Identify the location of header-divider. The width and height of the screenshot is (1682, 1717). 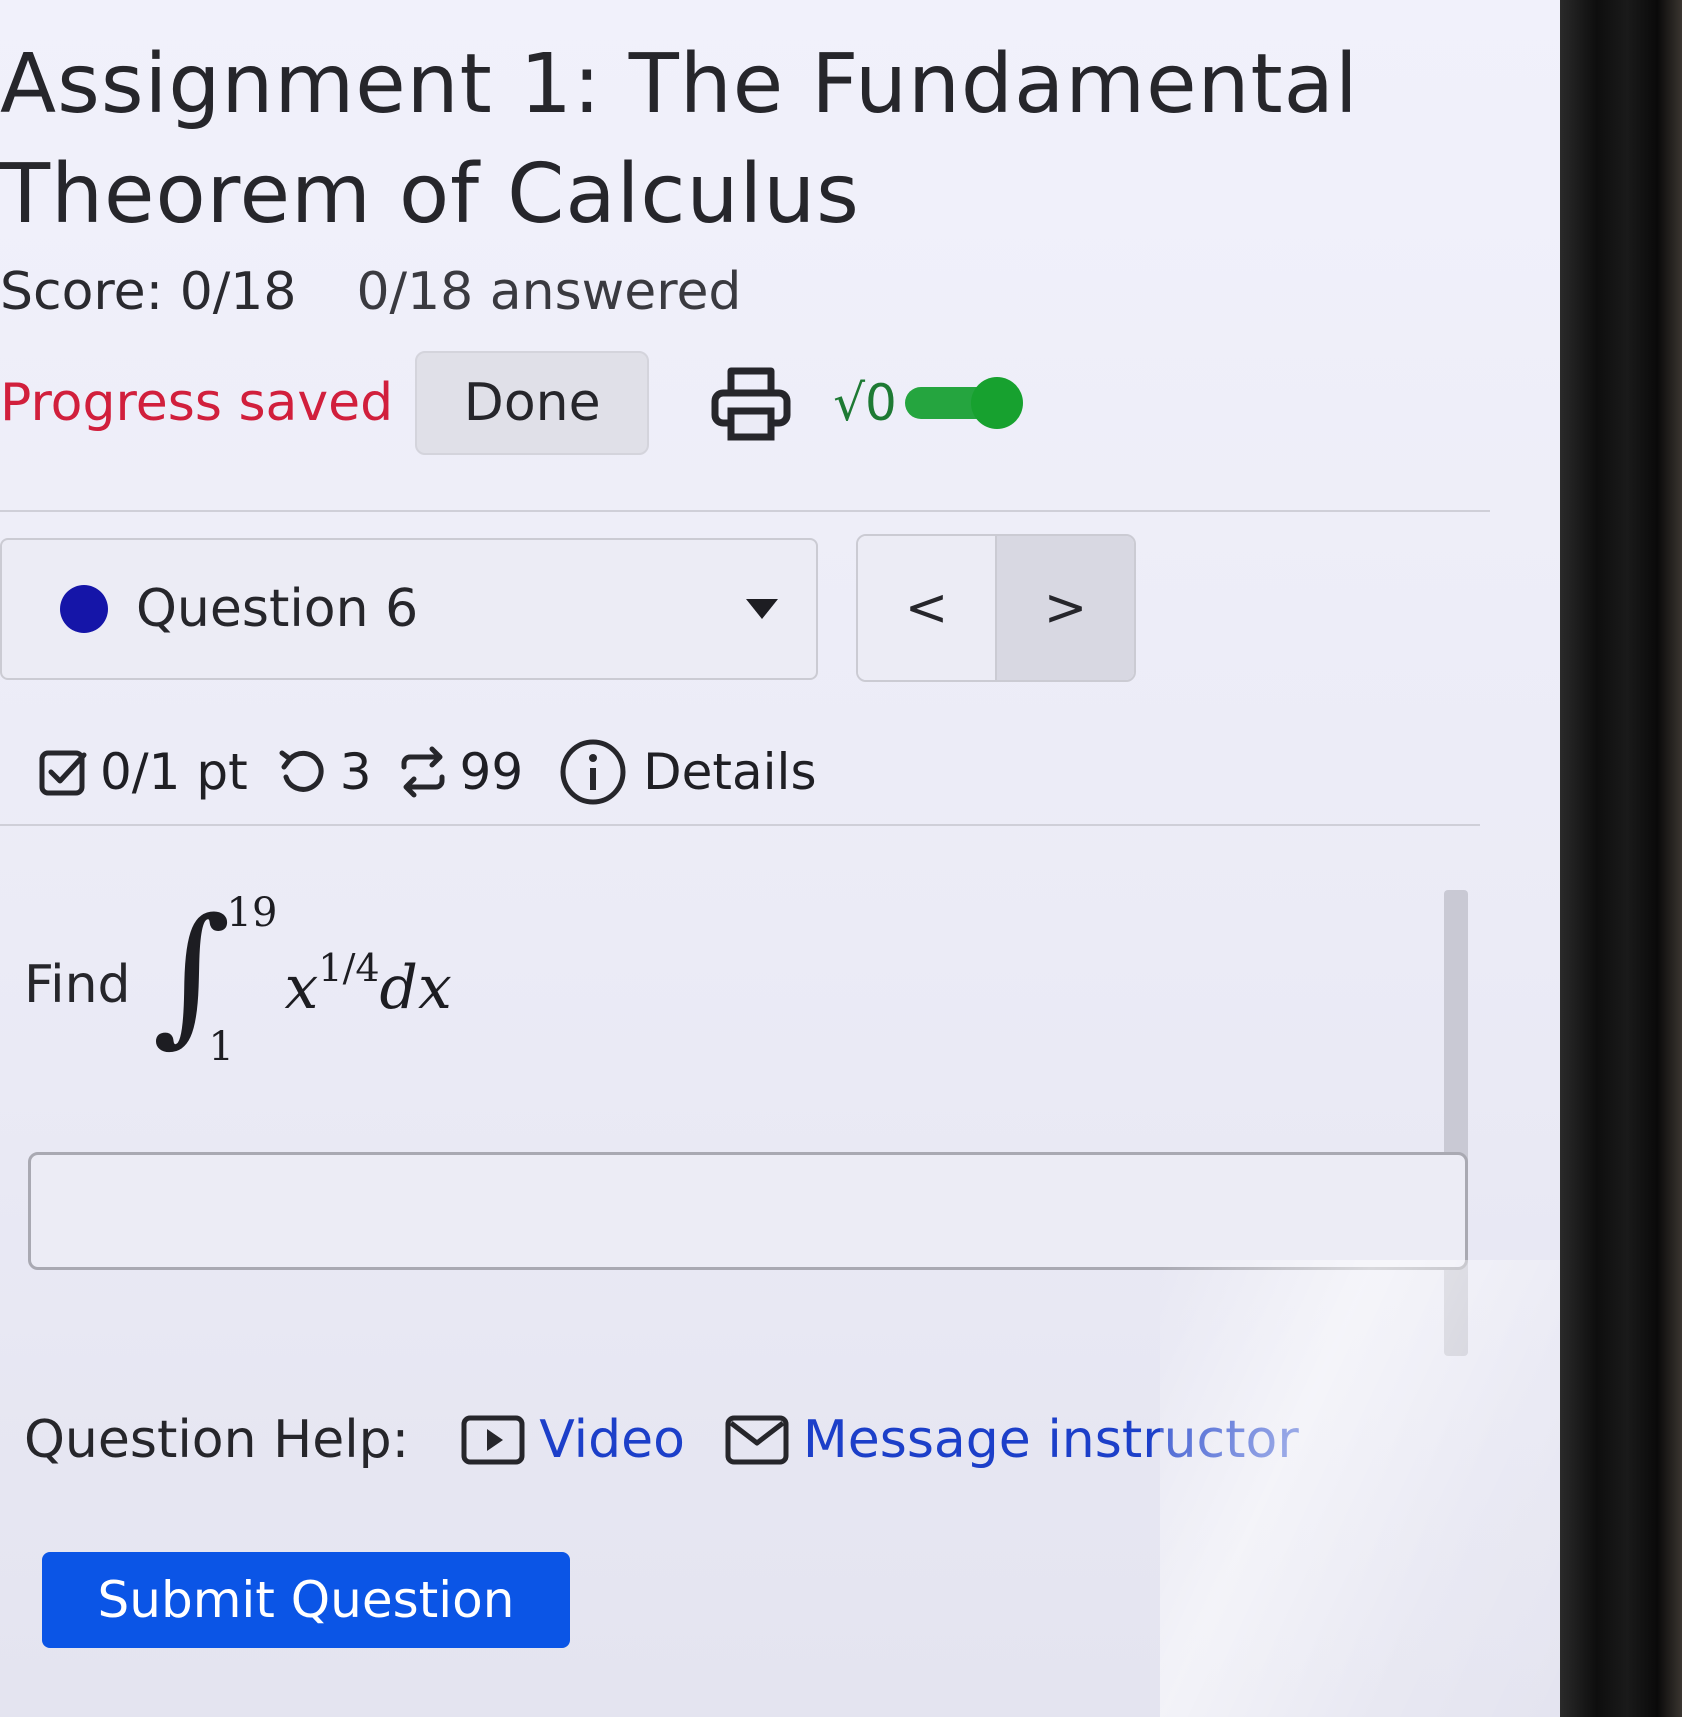
(745, 511).